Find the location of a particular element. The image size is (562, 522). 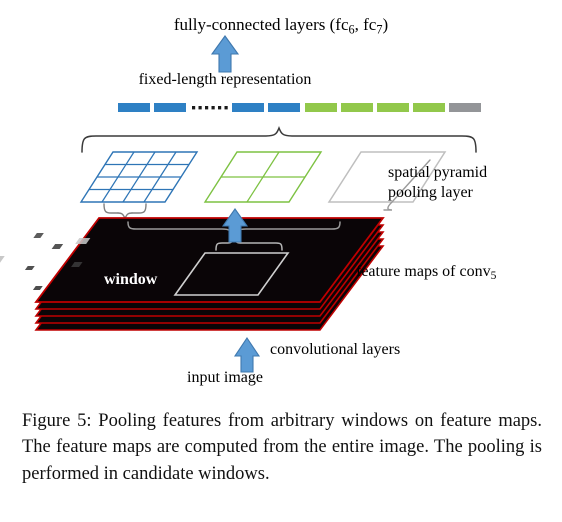

label-feature-maps-conv5: feature maps of conv5 is located at coordinates (426, 273).